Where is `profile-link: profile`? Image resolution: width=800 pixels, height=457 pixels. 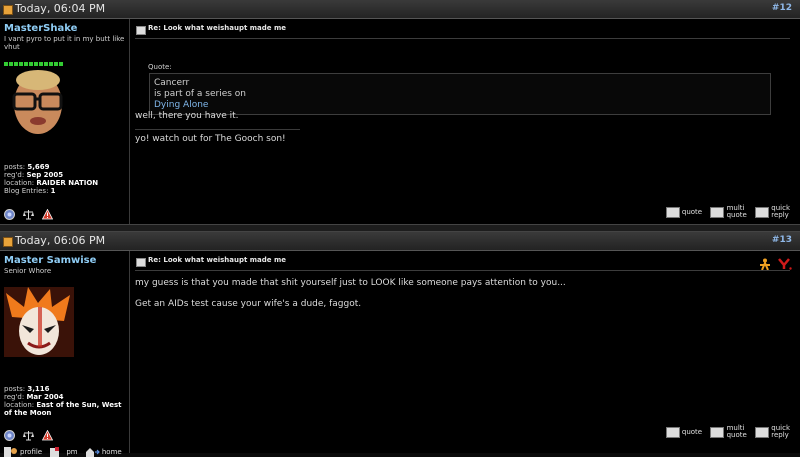
profile-link: profile is located at coordinates (23, 452).